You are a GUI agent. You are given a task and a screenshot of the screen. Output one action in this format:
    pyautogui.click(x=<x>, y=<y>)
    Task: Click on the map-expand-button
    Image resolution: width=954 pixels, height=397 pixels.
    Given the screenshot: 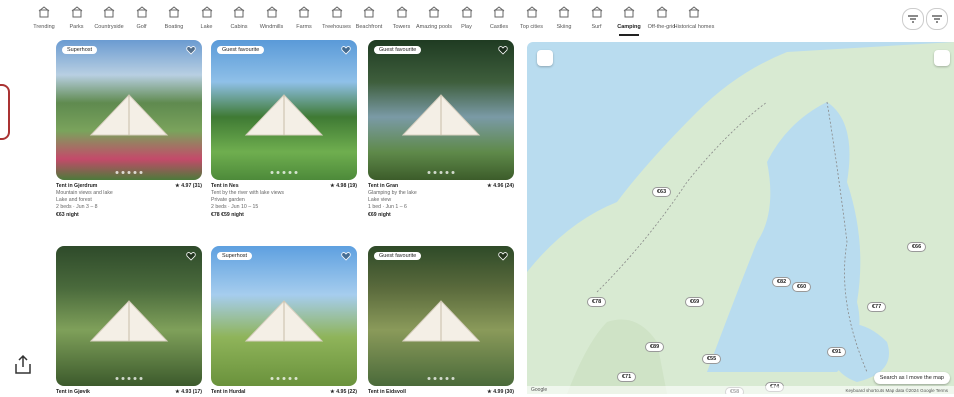 What is the action you would take?
    pyautogui.click(x=545, y=58)
    